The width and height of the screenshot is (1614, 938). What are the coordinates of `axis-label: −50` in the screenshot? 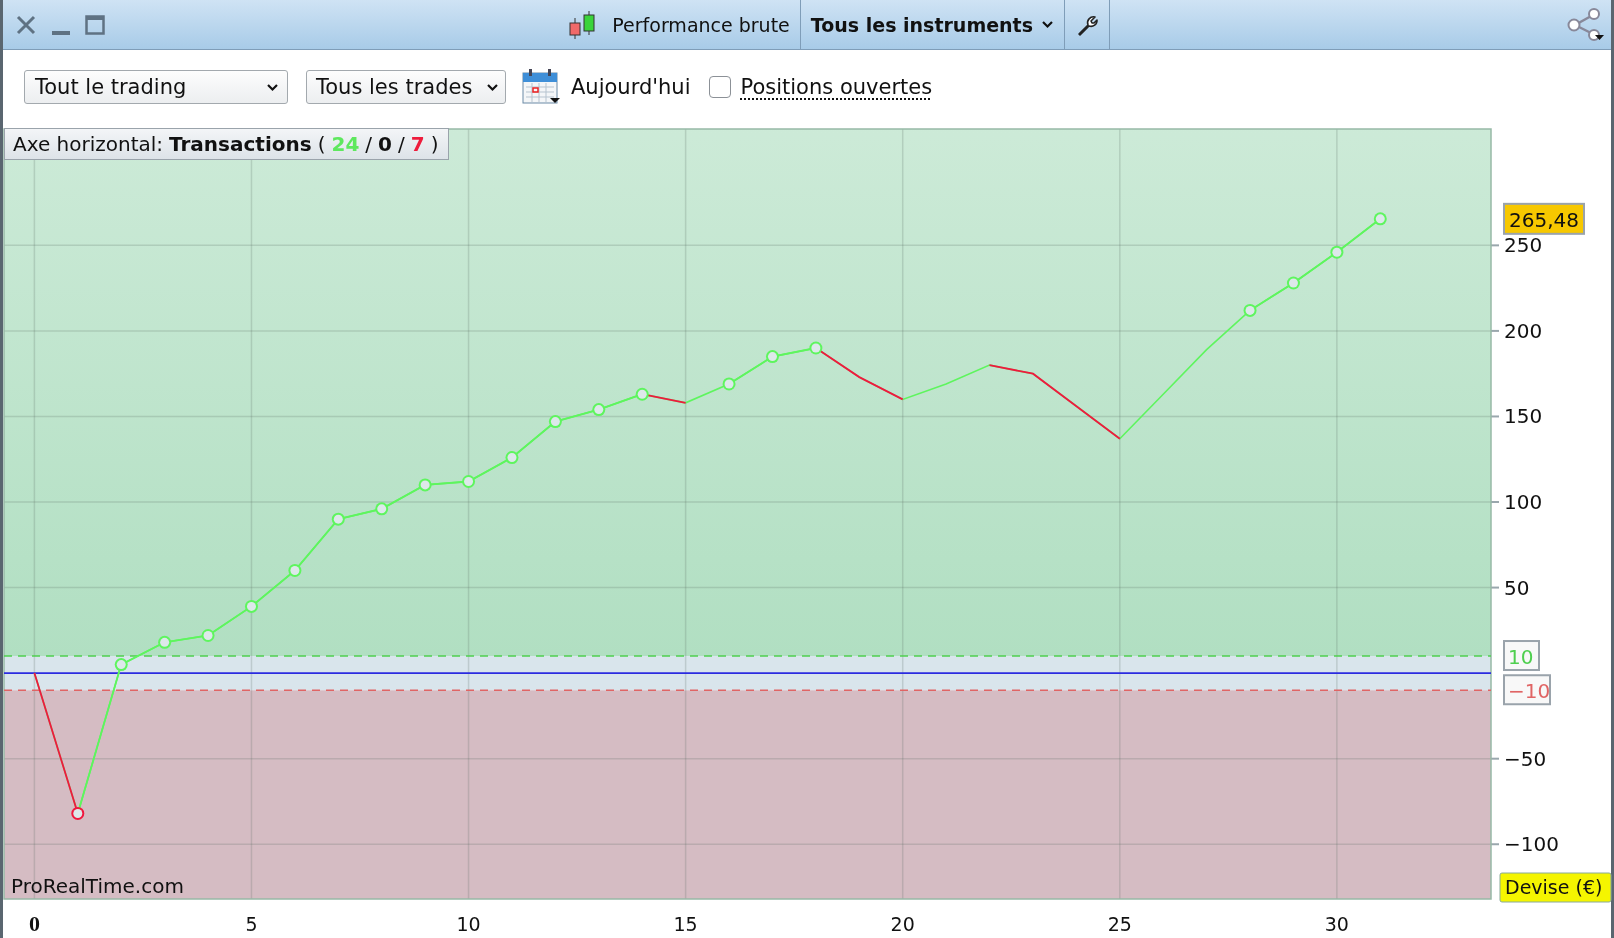 It's located at (1525, 758).